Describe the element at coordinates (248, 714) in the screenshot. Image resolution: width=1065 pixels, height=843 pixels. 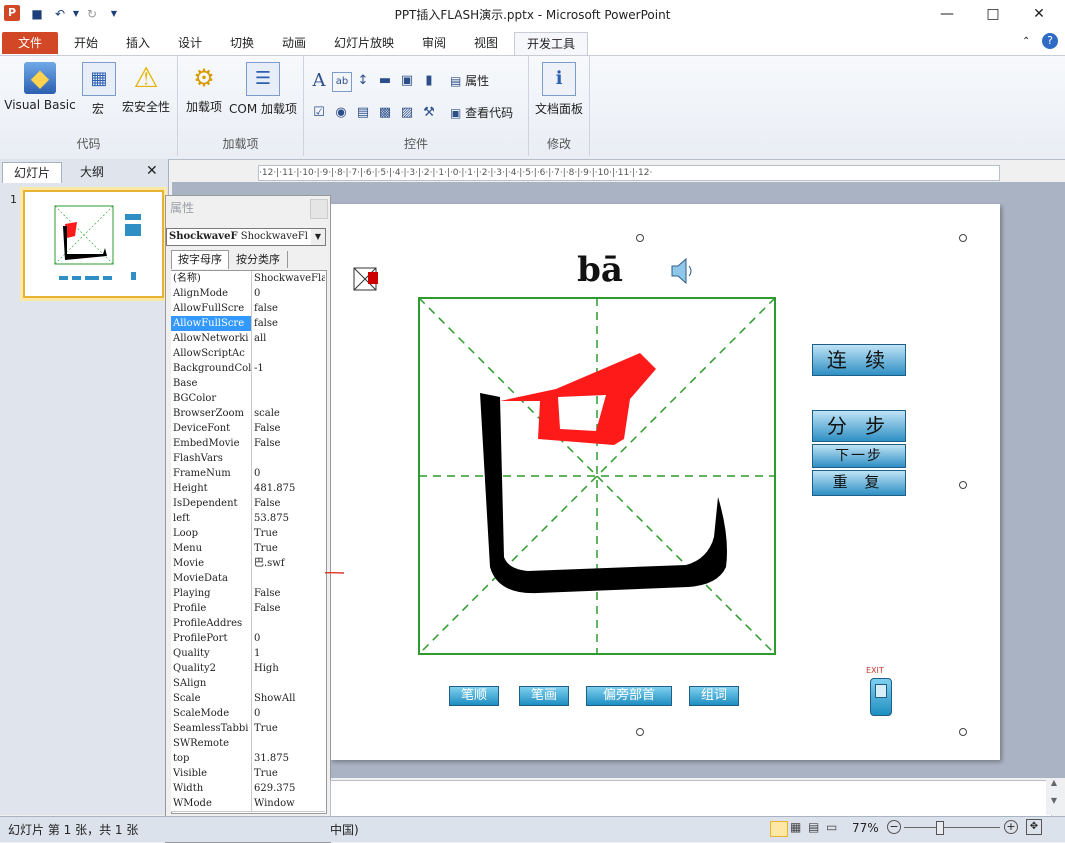
I see `property-row: ScaleMode 0` at that location.